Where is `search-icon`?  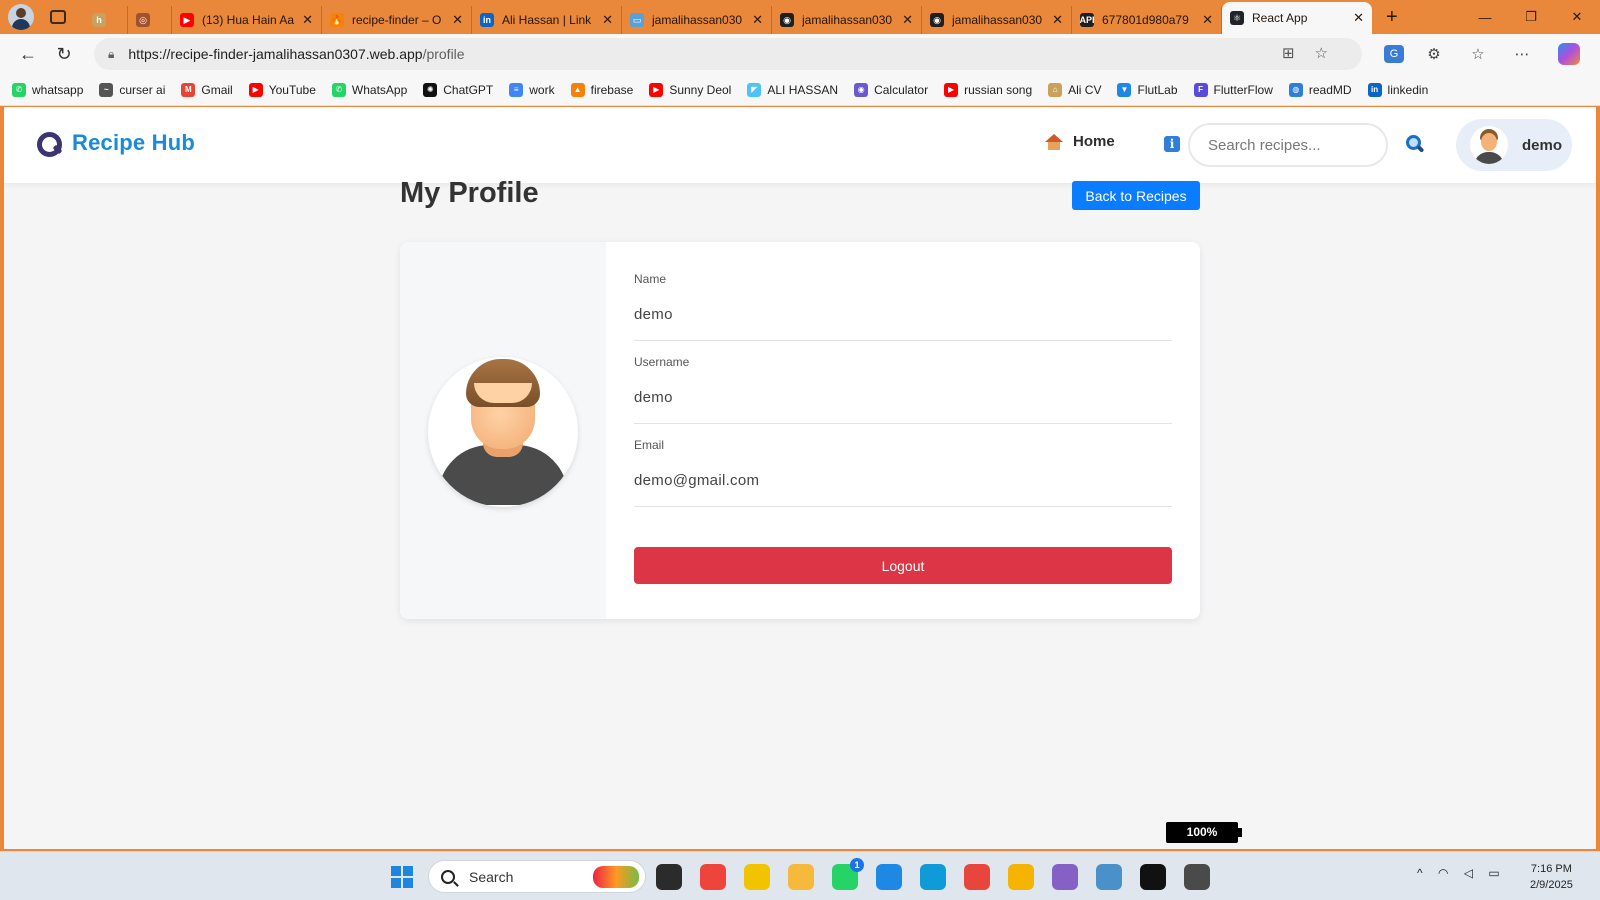 search-icon is located at coordinates (1415, 144).